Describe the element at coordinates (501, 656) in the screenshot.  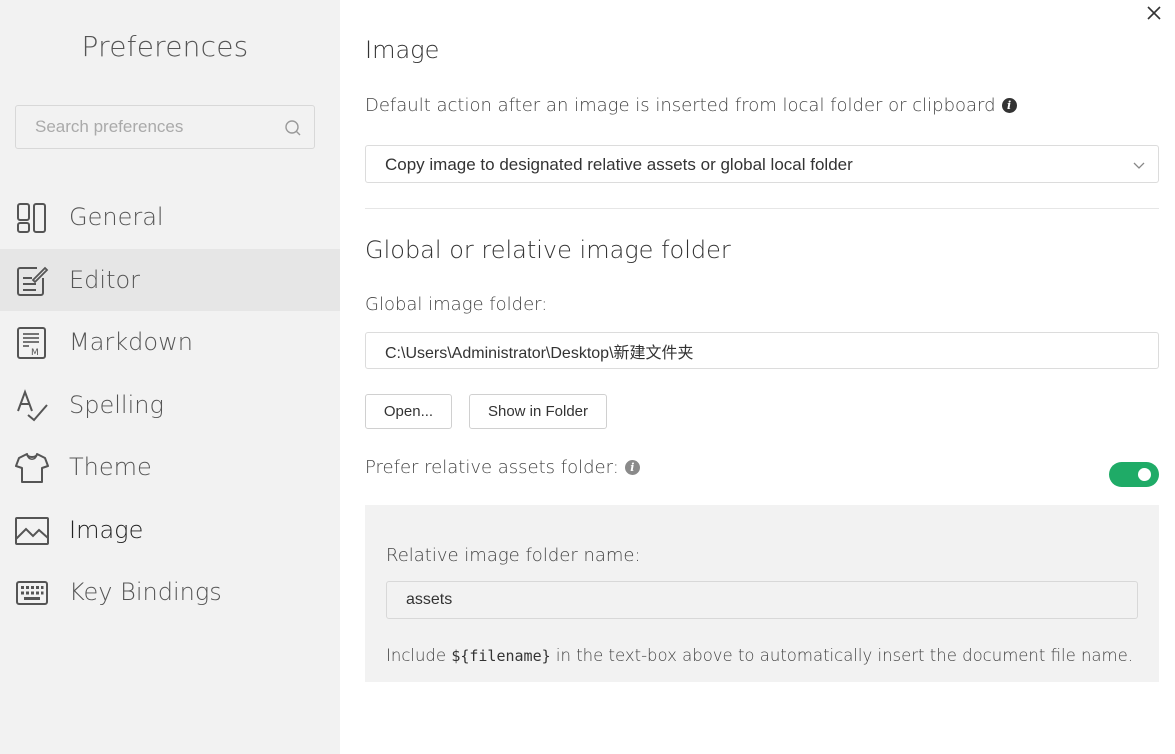
I see `hint-code: ${filename}` at that location.